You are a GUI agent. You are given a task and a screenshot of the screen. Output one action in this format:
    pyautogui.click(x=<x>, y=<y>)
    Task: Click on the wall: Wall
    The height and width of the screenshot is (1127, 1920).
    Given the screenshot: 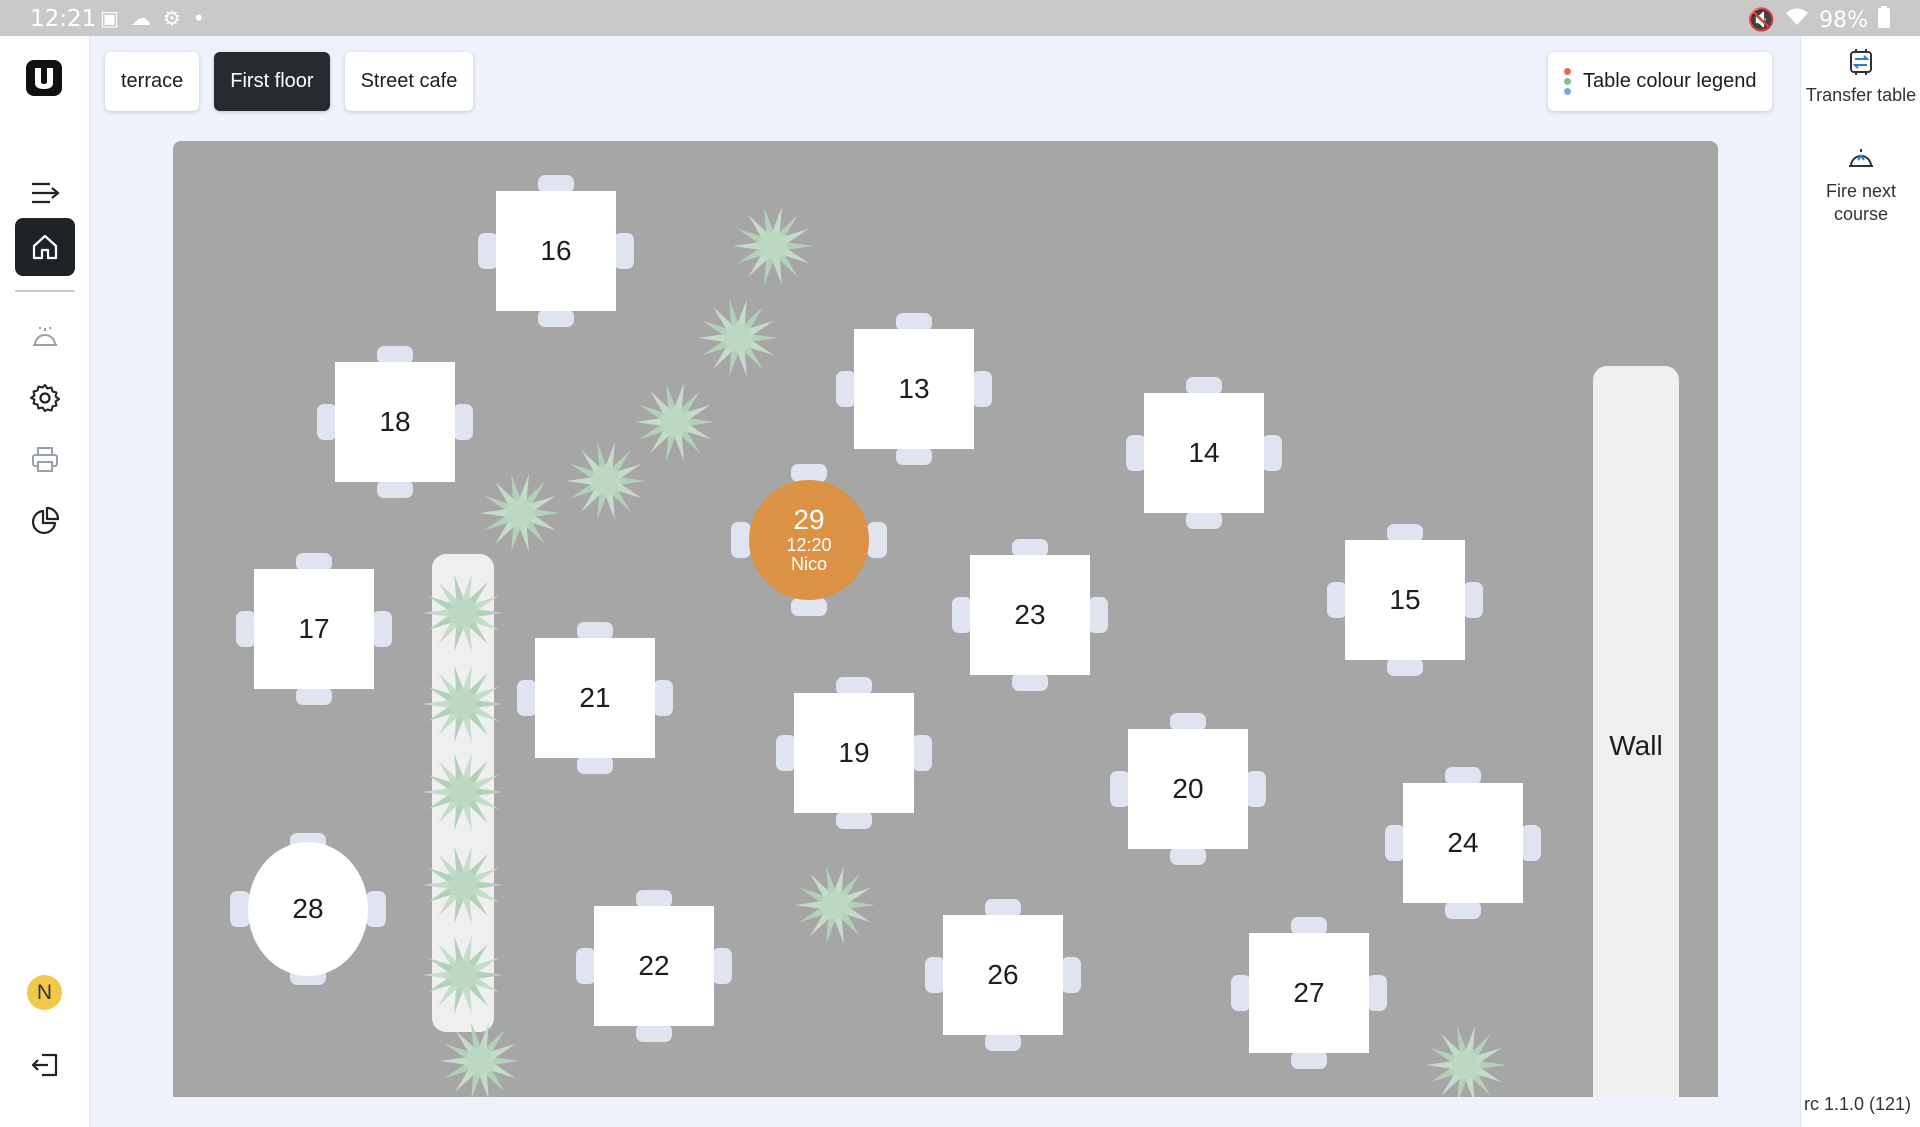 What is the action you would take?
    pyautogui.click(x=1636, y=731)
    